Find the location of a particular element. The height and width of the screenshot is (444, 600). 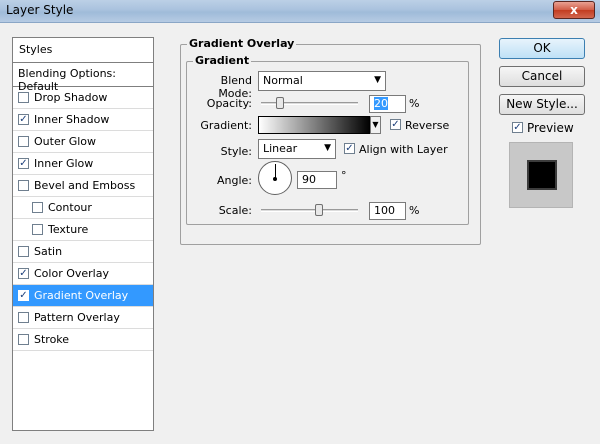

angle-center-dot is located at coordinates (275, 179).